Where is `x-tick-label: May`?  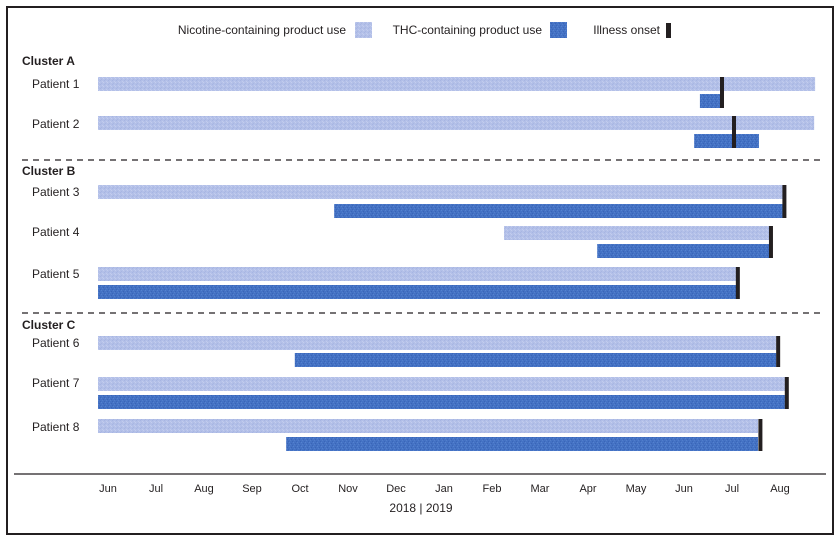 x-tick-label: May is located at coordinates (636, 489).